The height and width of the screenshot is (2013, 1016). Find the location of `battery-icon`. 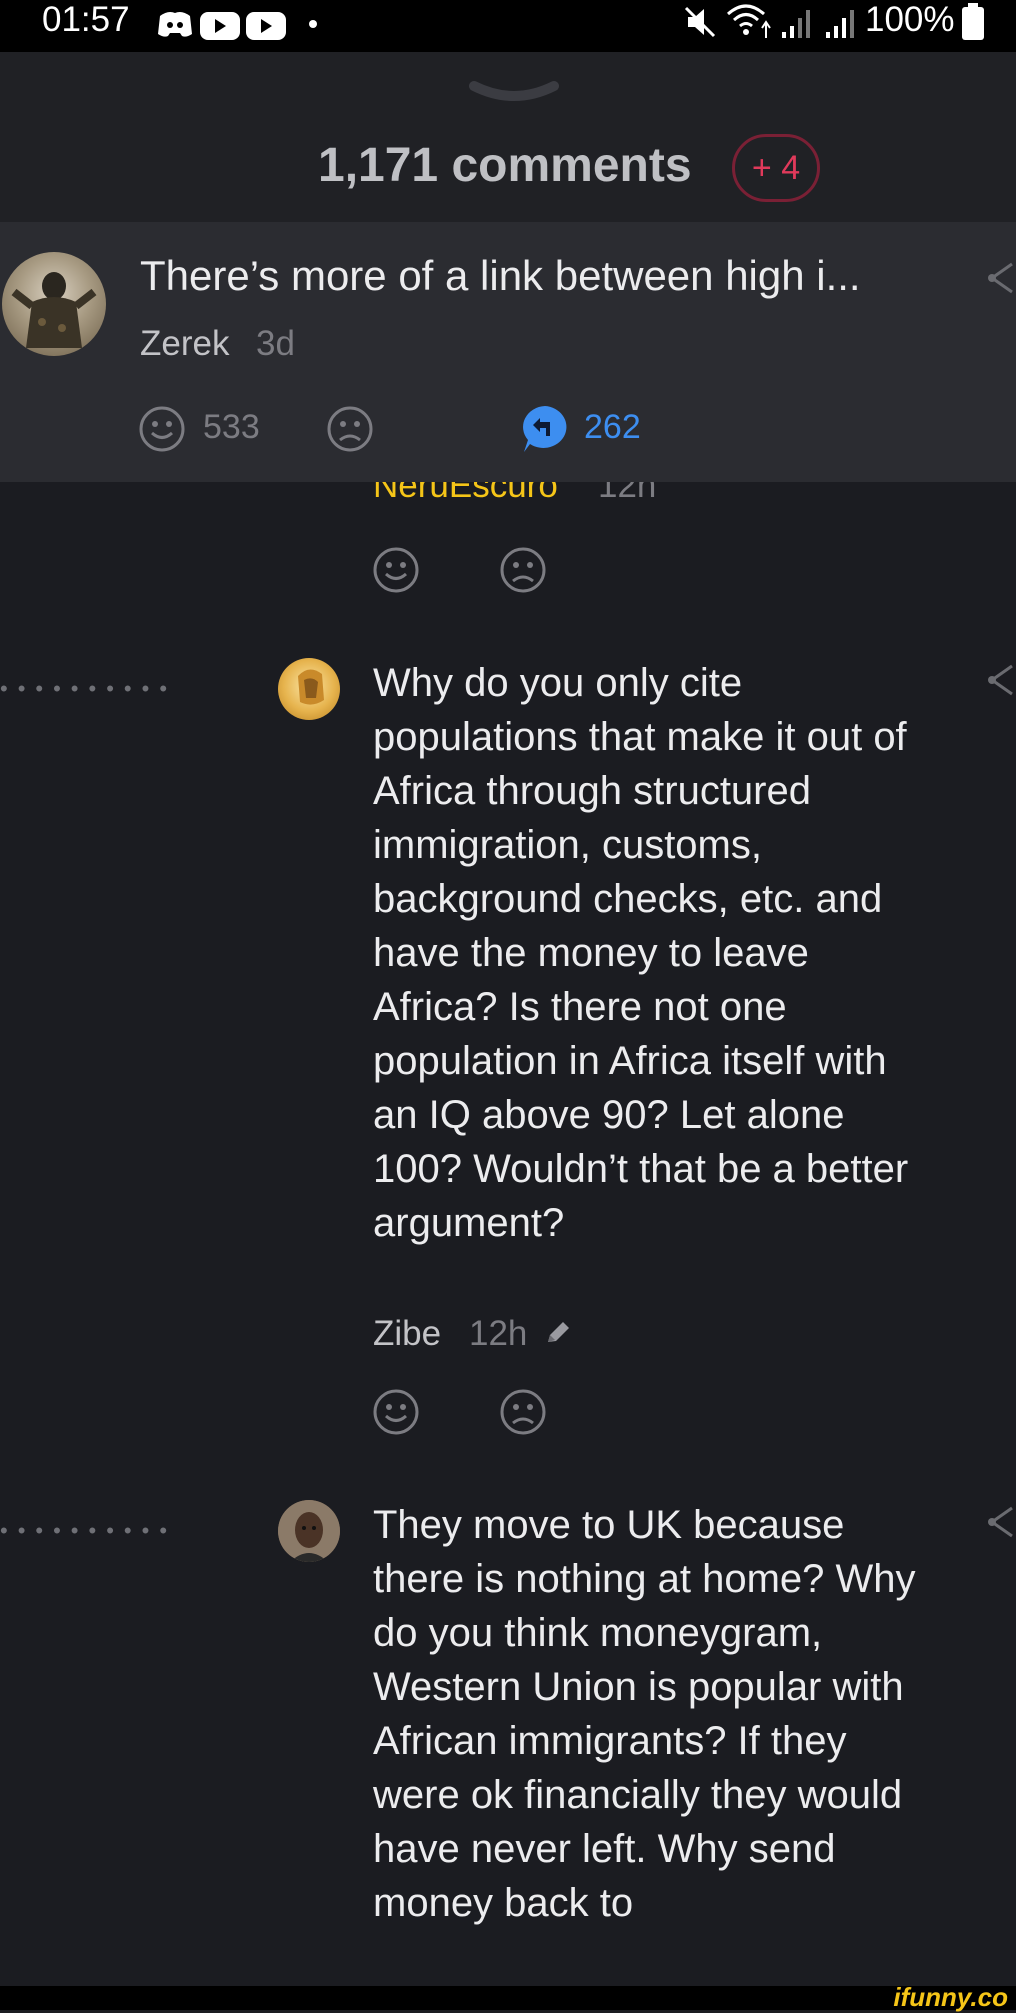

battery-icon is located at coordinates (973, 21).